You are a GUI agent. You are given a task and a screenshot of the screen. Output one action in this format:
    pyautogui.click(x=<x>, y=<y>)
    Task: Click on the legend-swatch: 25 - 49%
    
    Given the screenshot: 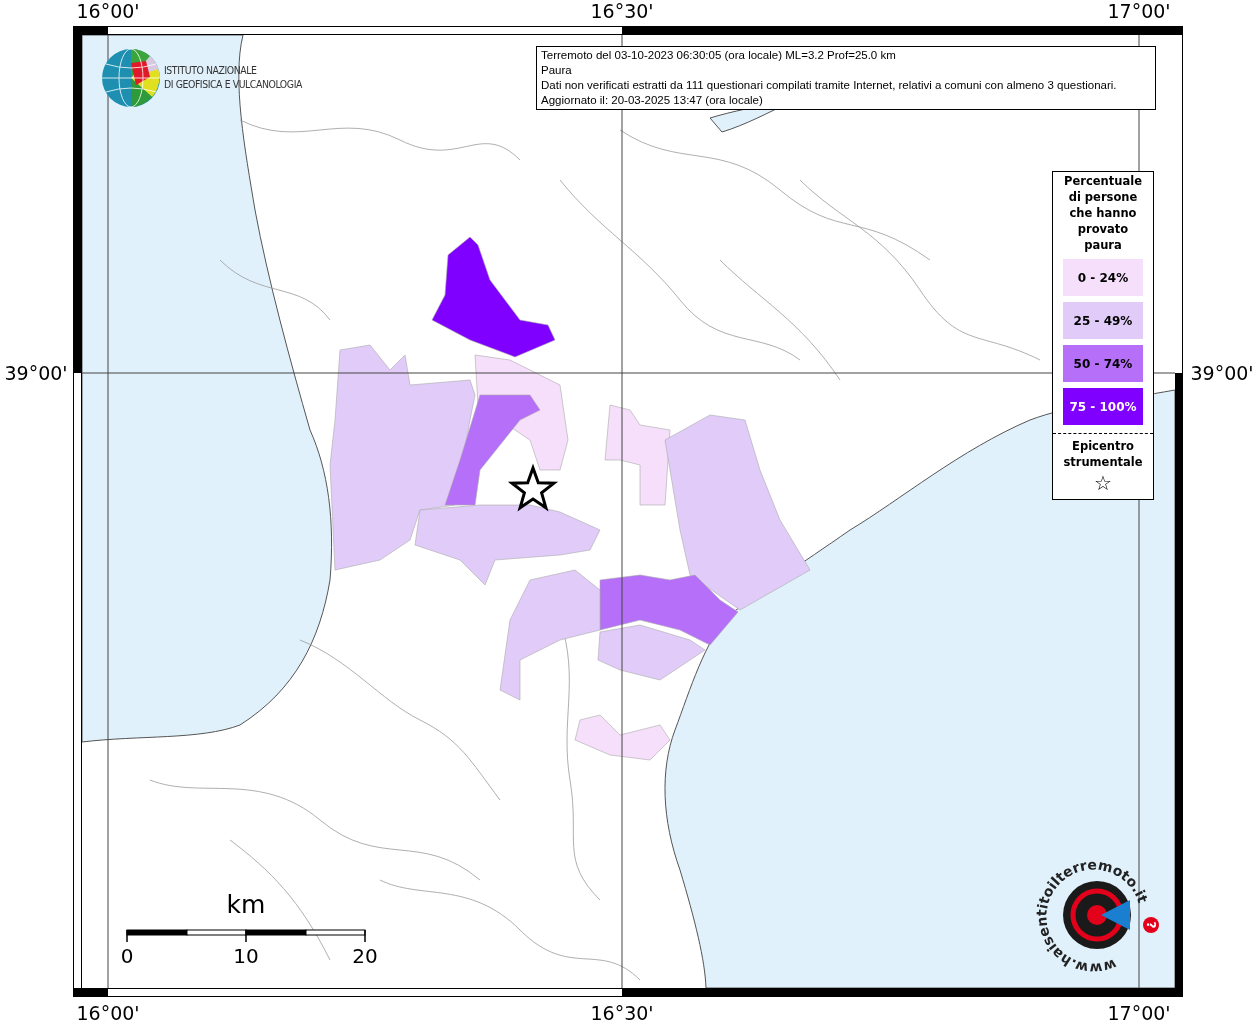 What is the action you would take?
    pyautogui.click(x=1103, y=320)
    